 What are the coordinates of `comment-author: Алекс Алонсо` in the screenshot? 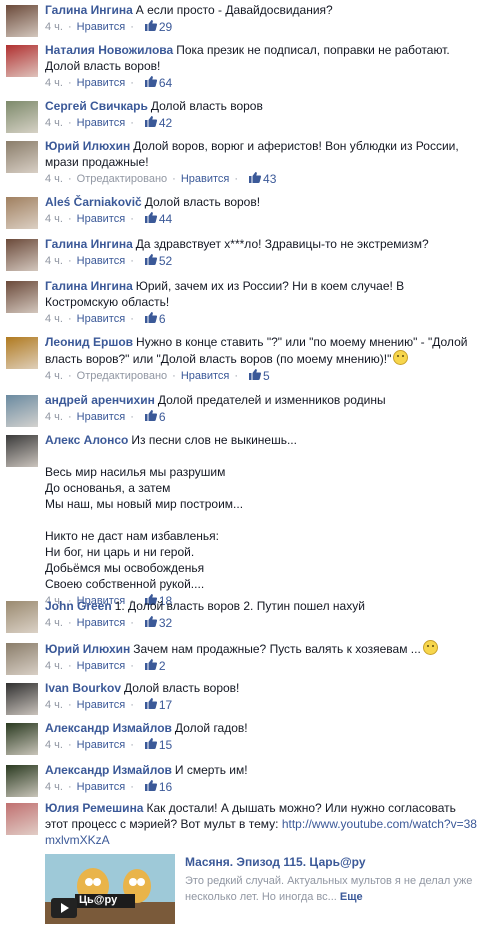 It's located at (86, 440).